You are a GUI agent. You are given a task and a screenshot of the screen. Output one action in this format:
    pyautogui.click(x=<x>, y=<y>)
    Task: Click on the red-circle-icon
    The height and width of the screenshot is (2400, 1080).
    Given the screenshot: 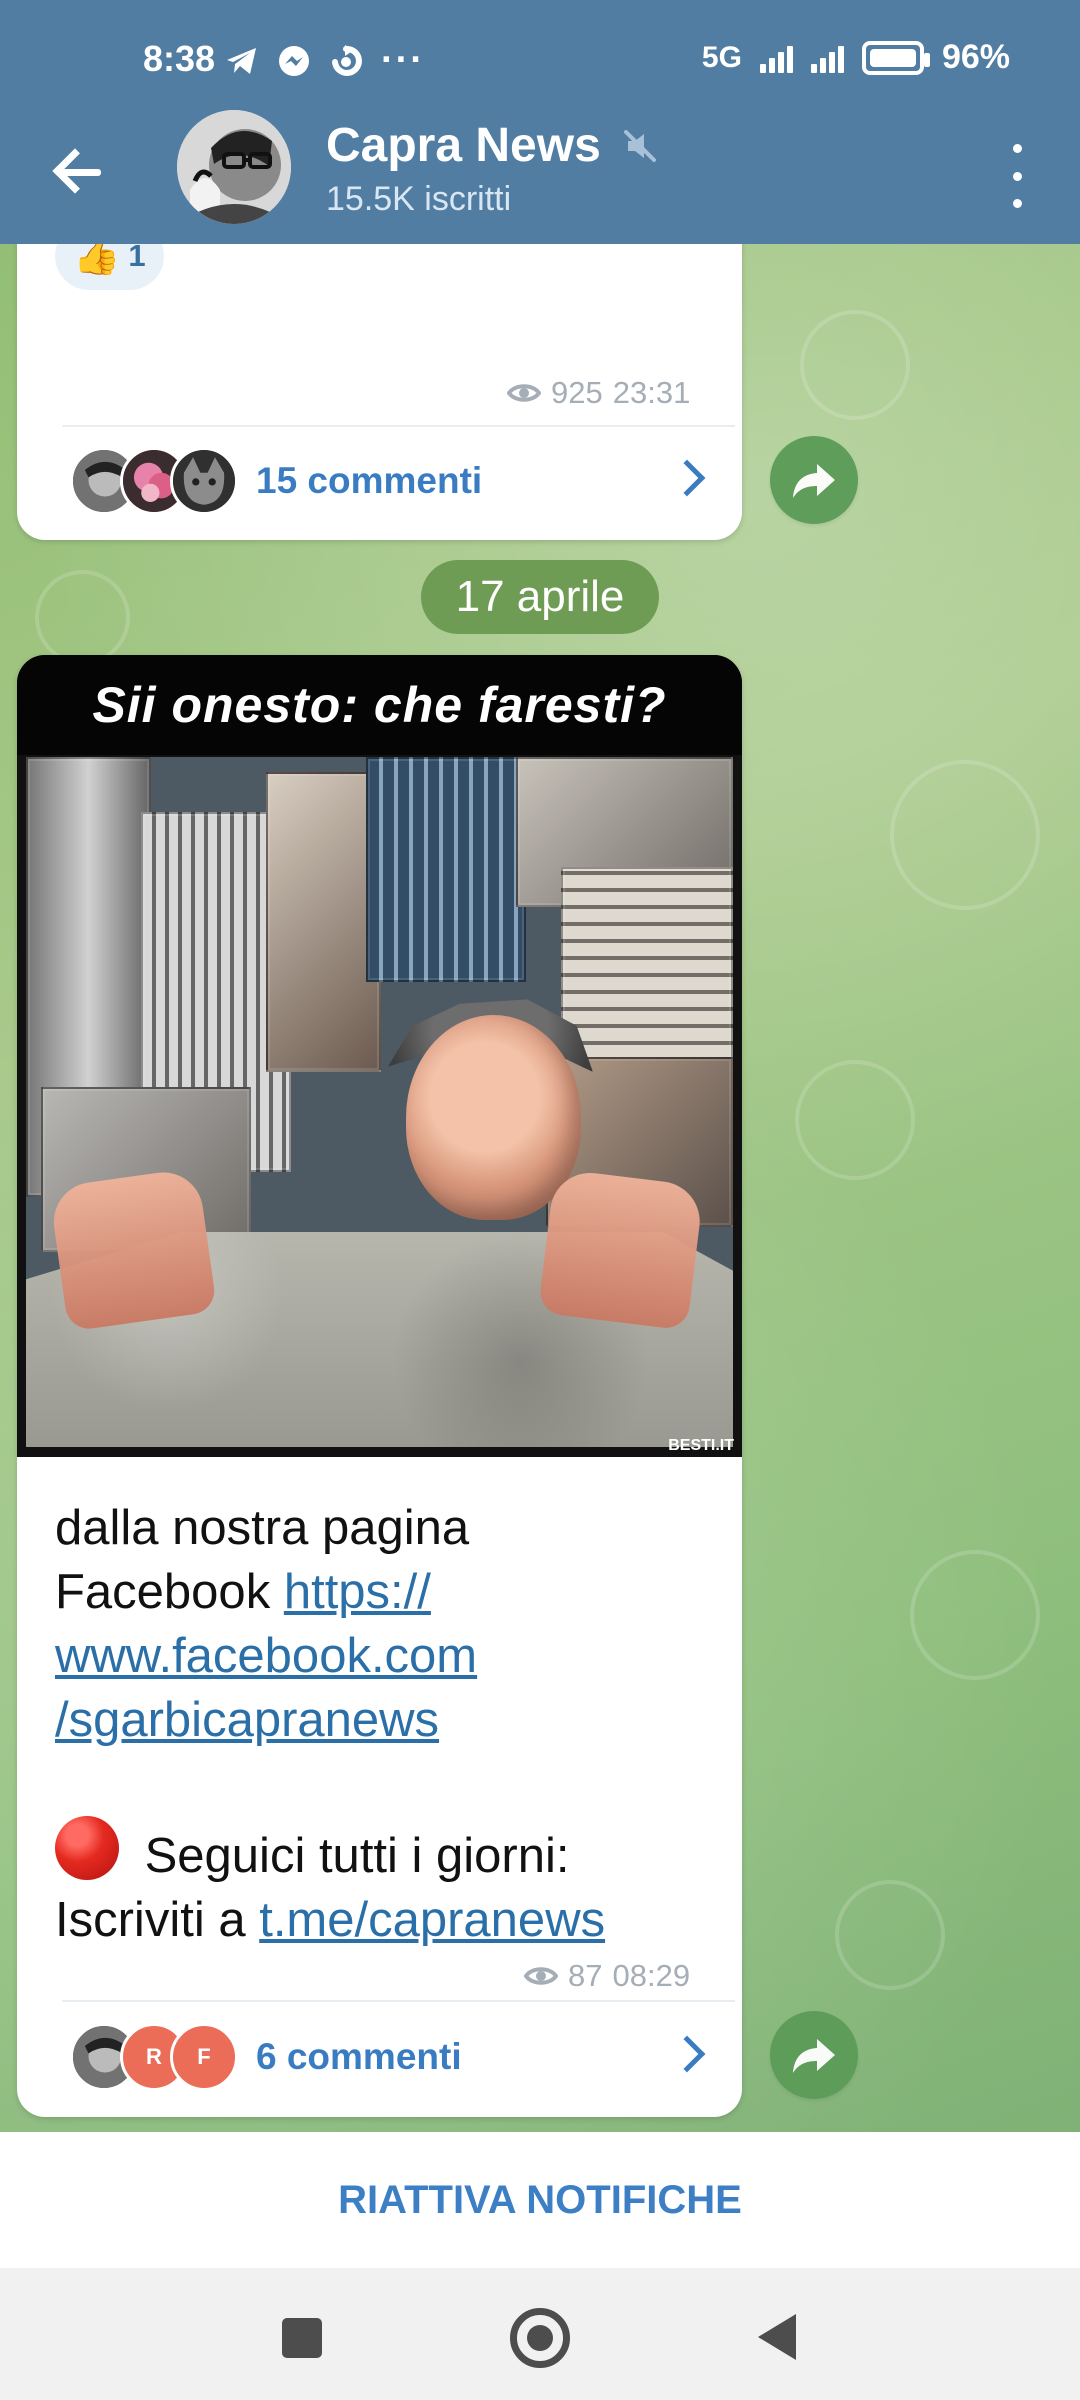 What is the action you would take?
    pyautogui.click(x=87, y=1848)
    